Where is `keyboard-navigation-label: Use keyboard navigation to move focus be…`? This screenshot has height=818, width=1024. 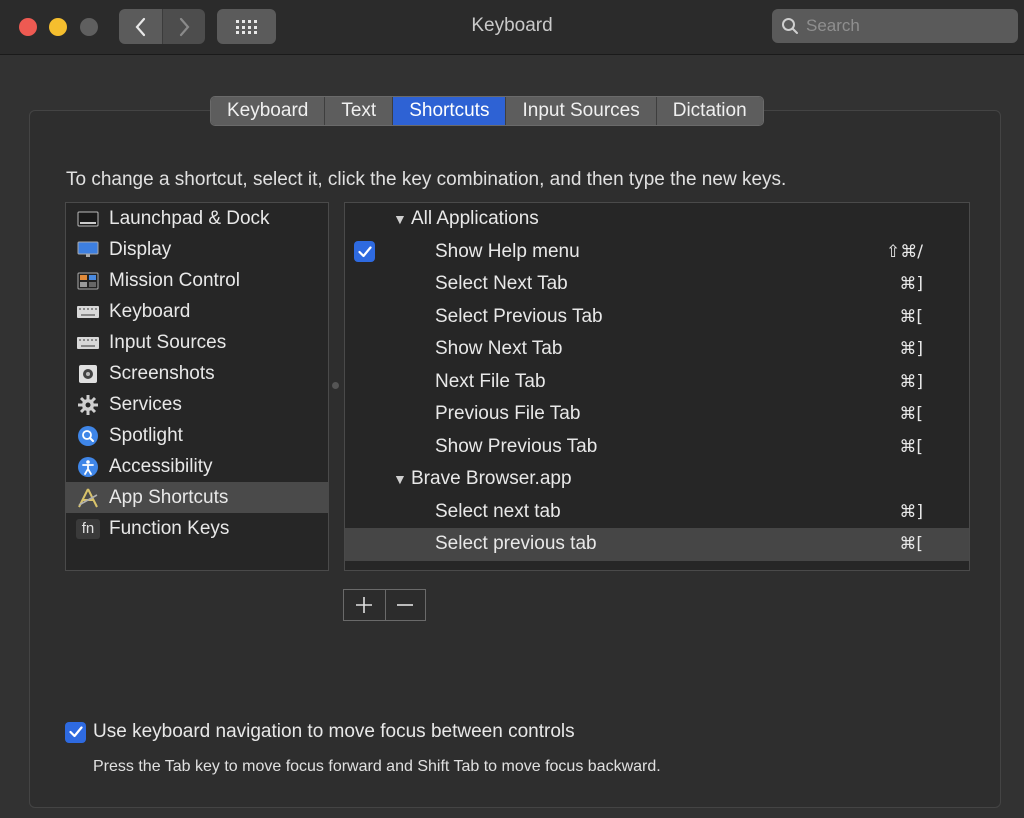 keyboard-navigation-label: Use keyboard navigation to move focus be… is located at coordinates (334, 731).